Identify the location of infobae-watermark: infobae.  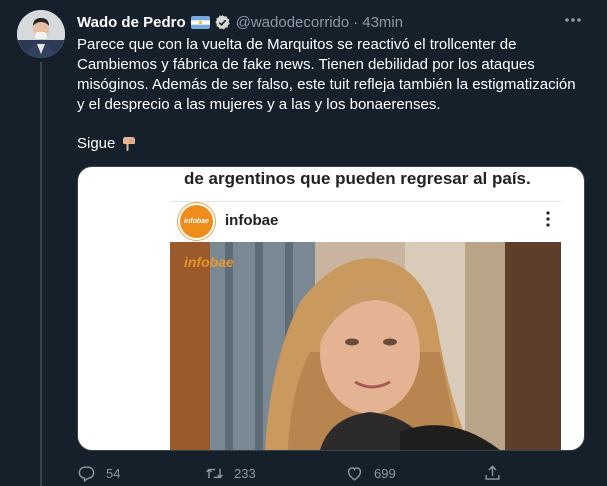
(209, 262).